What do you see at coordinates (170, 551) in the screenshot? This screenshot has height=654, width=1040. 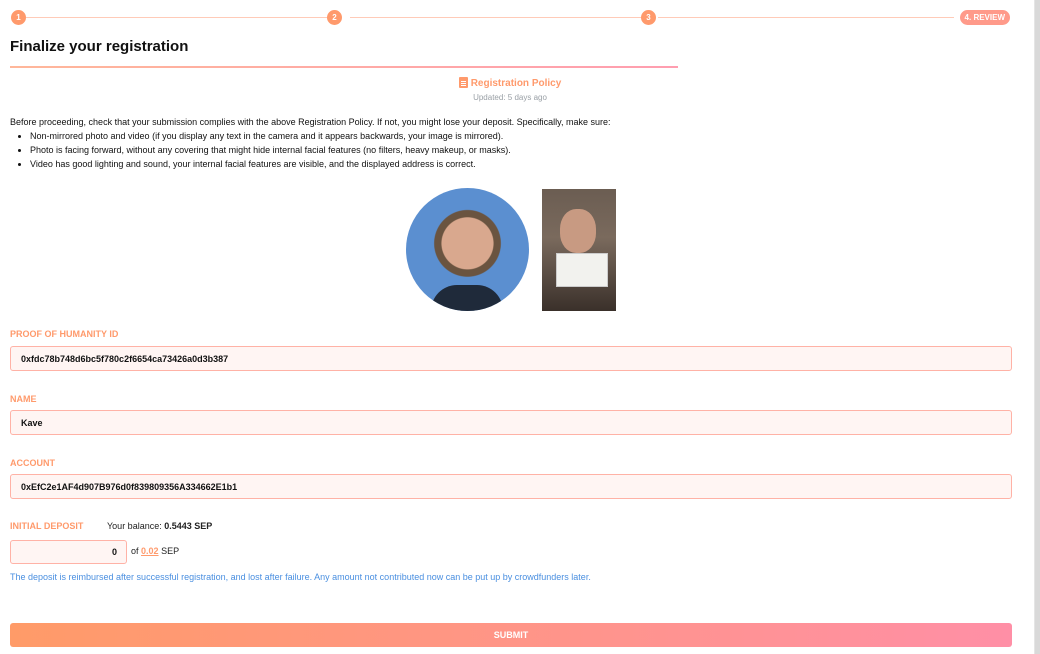 I see `deposit-unit: SEP` at bounding box center [170, 551].